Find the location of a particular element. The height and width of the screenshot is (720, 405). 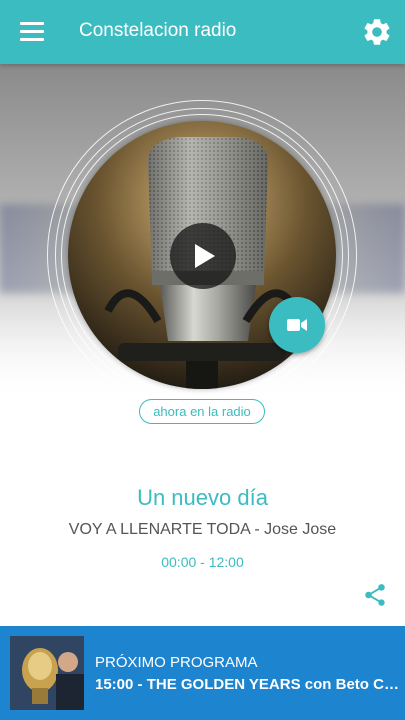

app-bar: Constelacion radio is located at coordinates (202, 32).